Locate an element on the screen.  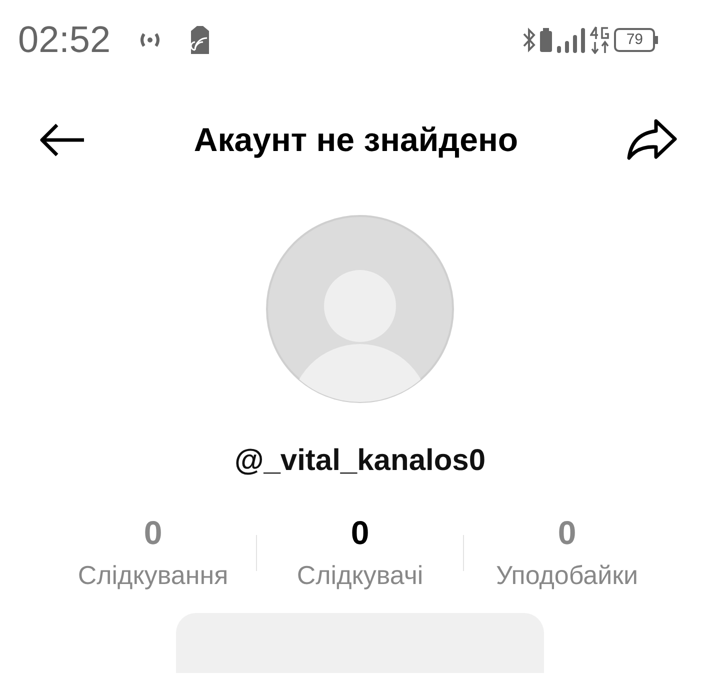
bluetooth-icon is located at coordinates (529, 40).